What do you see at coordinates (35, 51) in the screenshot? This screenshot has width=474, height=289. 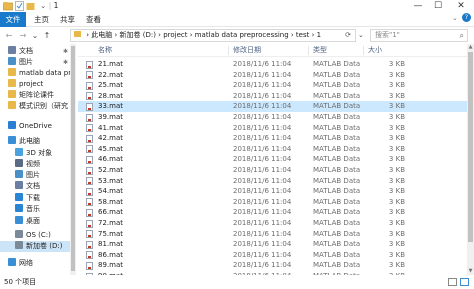 I see `sidebar-item: 文档 ✱` at bounding box center [35, 51].